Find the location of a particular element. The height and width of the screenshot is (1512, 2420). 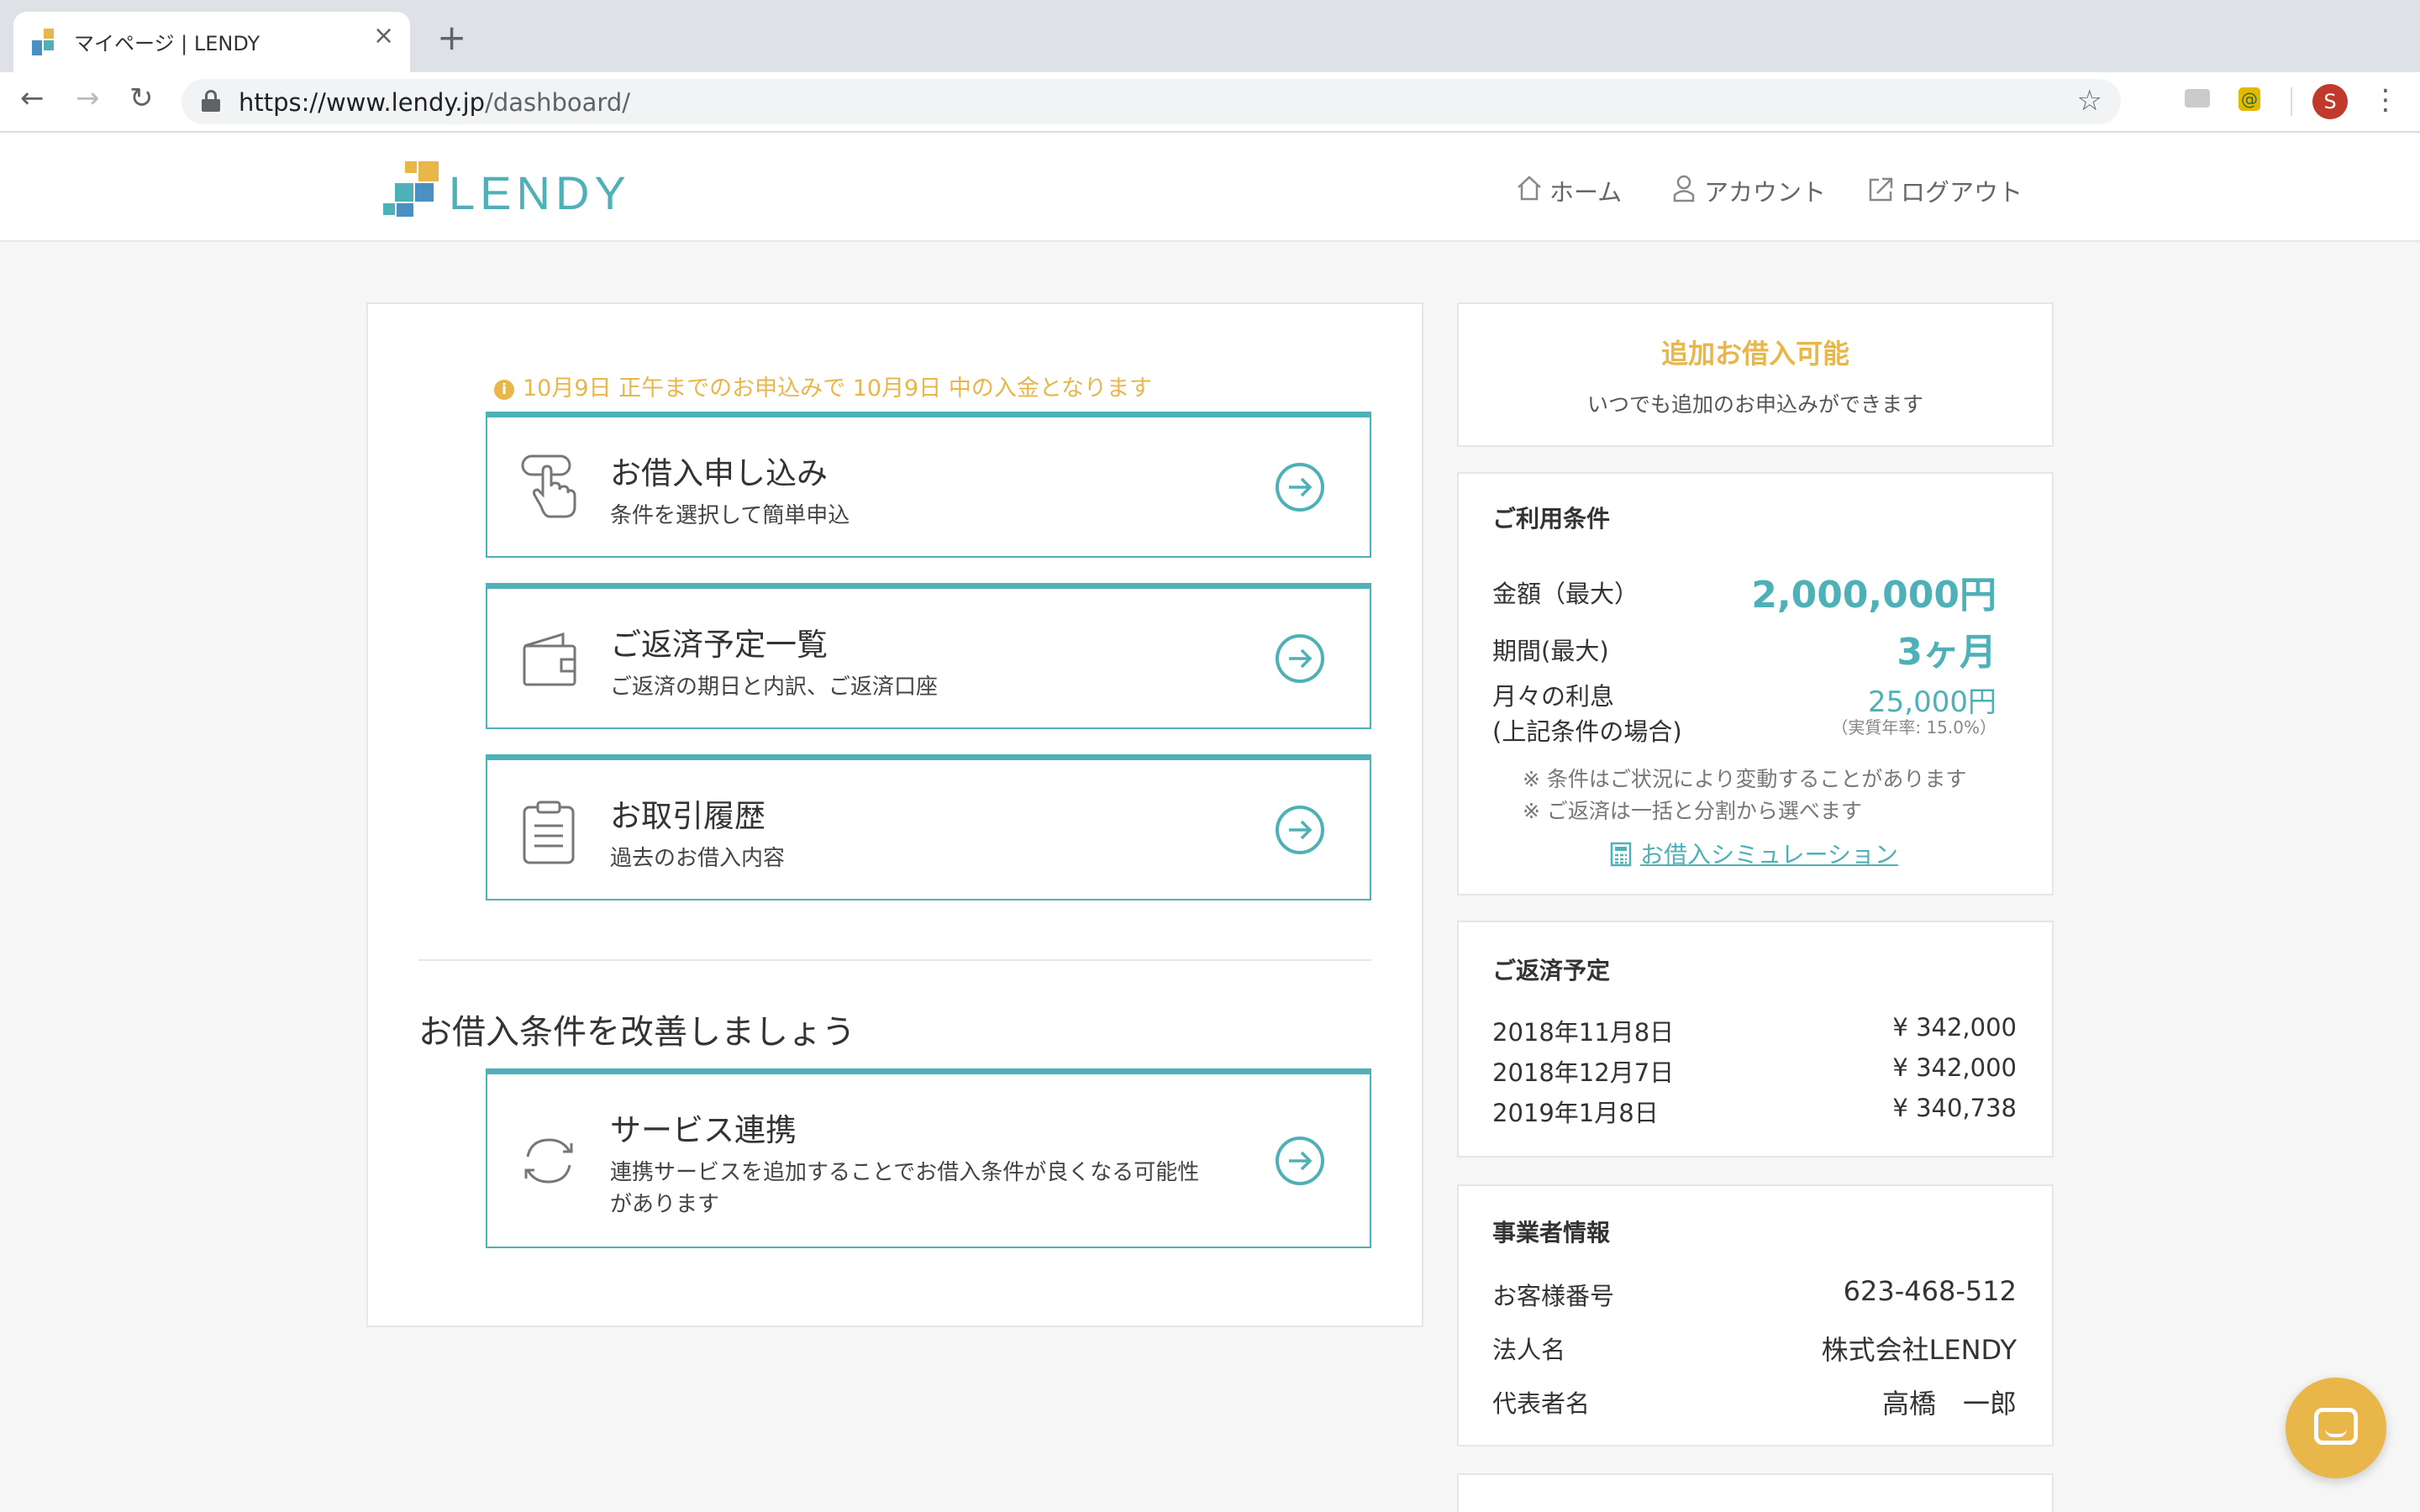

terms-note-2: ※ ご返済は一括と分割から選べます is located at coordinates (1692, 811).